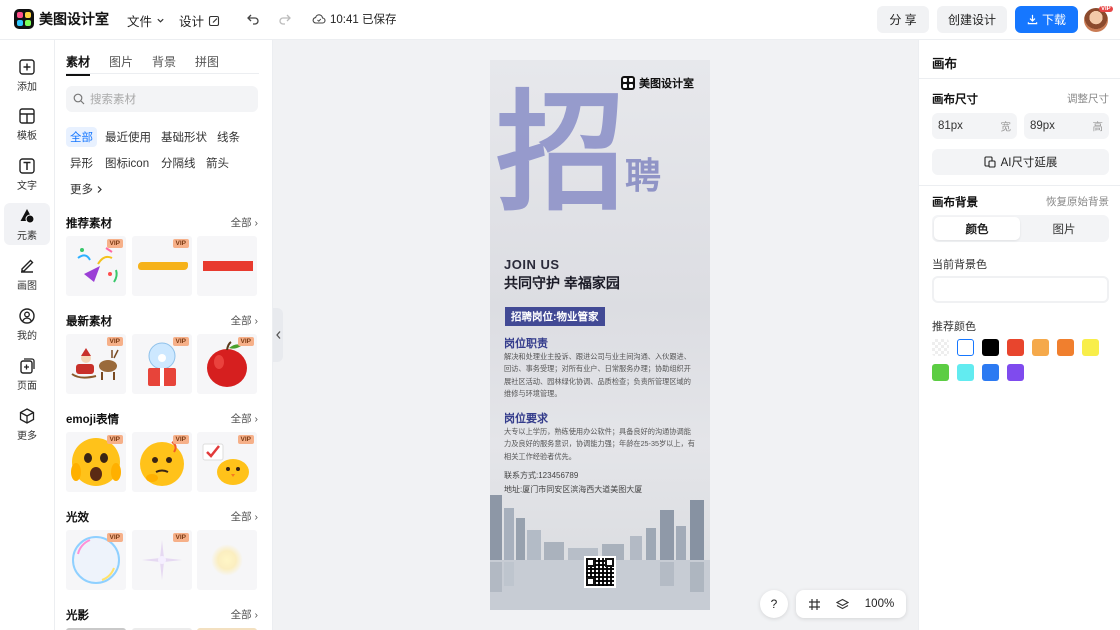 This screenshot has width=1120, height=630. What do you see at coordinates (178, 163) in the screenshot?
I see `chip-dividers: 分隔线` at bounding box center [178, 163].